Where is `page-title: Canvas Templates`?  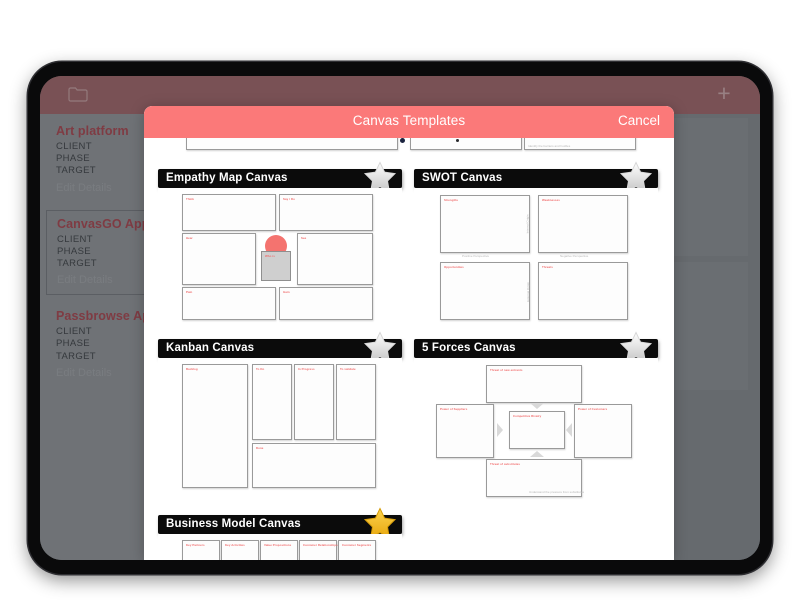 page-title: Canvas Templates is located at coordinates (409, 120).